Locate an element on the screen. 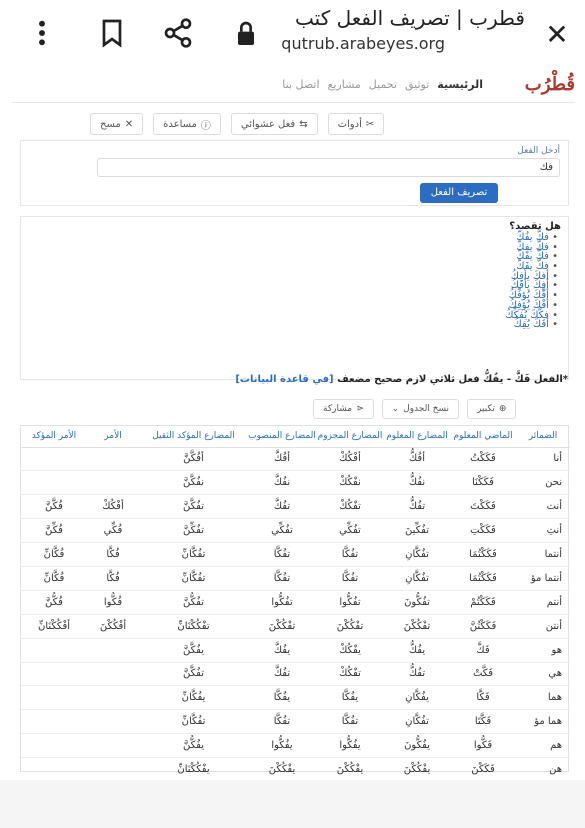  share-icon is located at coordinates (178, 33).